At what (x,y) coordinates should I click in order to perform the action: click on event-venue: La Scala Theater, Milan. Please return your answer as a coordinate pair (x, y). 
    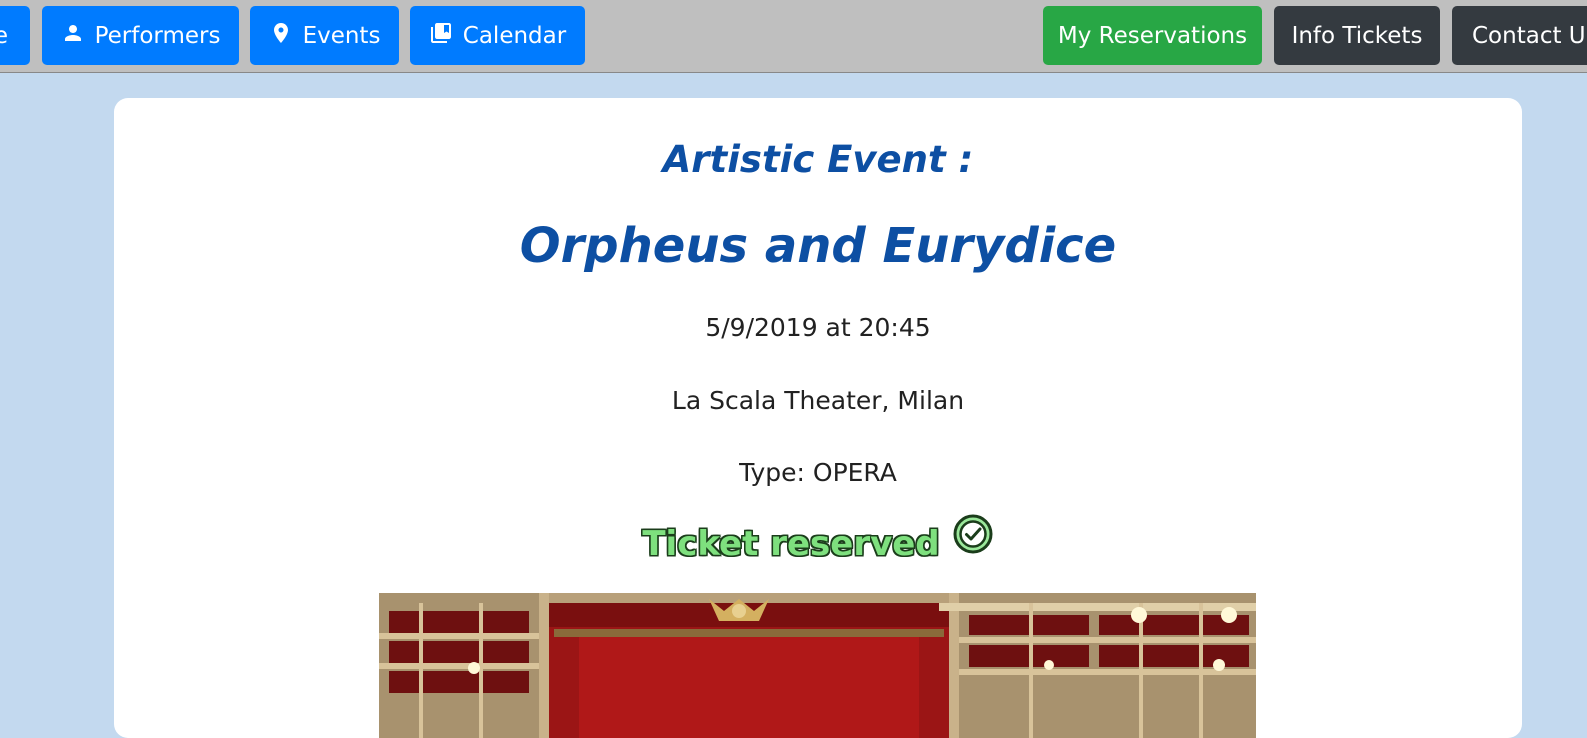
    Looking at the image, I should click on (818, 400).